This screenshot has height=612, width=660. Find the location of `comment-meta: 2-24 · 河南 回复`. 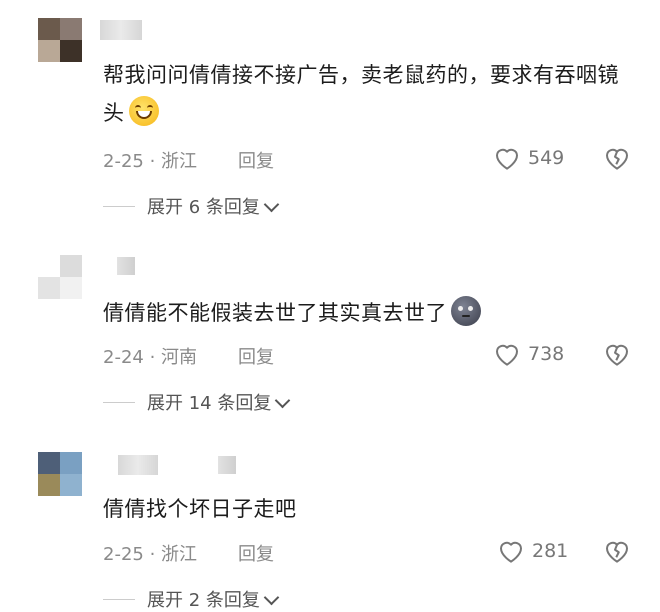

comment-meta: 2-24 · 河南 回复 is located at coordinates (188, 356).